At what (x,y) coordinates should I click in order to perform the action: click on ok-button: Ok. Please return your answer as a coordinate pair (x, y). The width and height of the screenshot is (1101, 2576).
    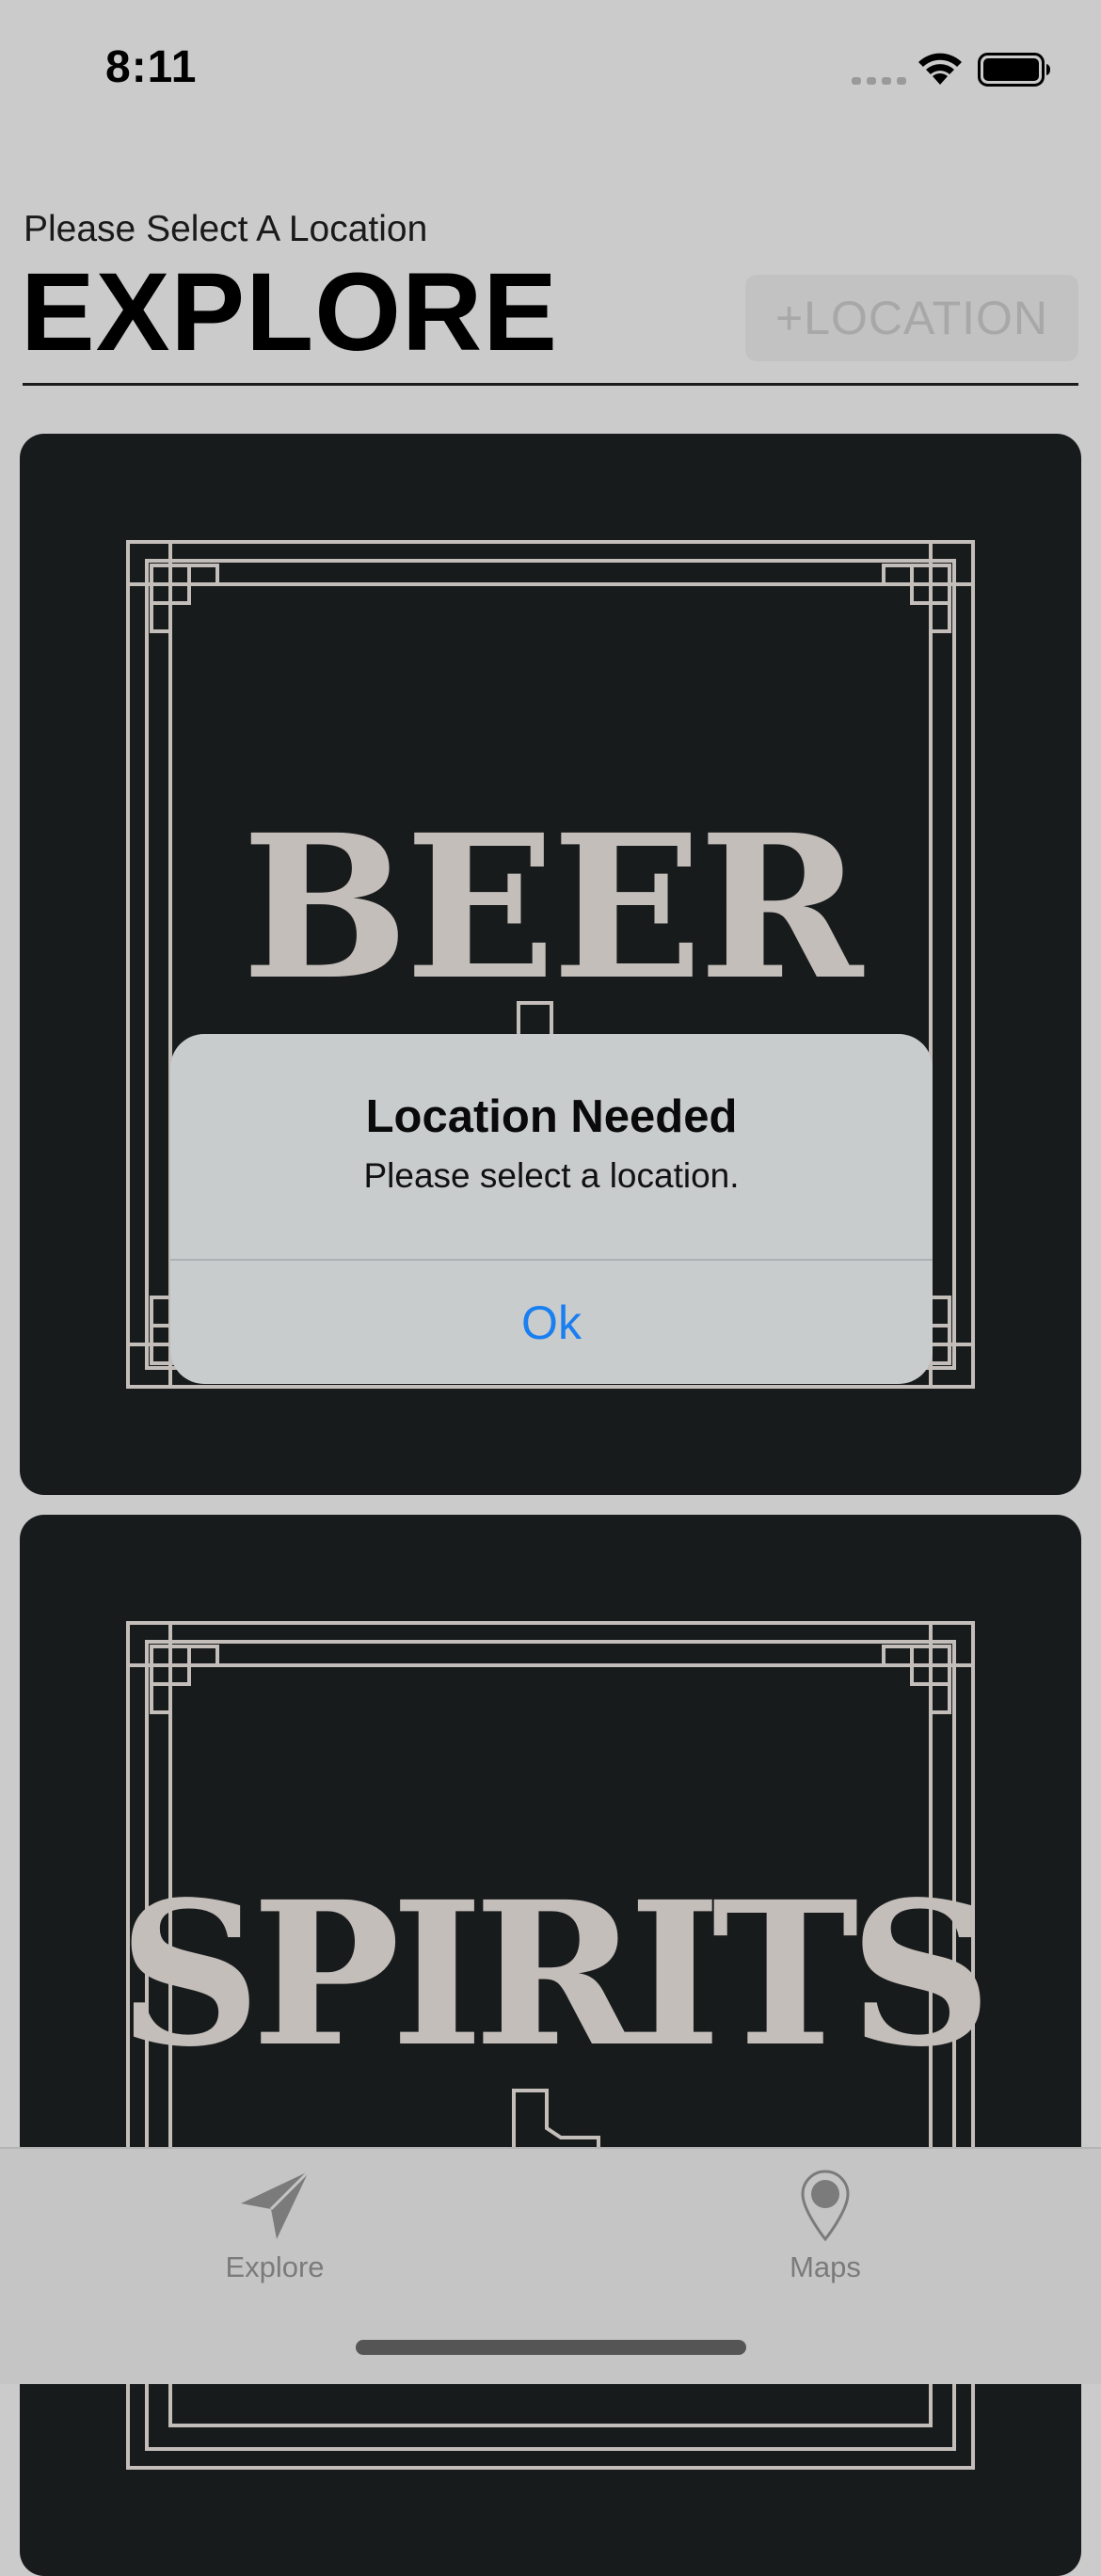
    Looking at the image, I should click on (551, 1322).